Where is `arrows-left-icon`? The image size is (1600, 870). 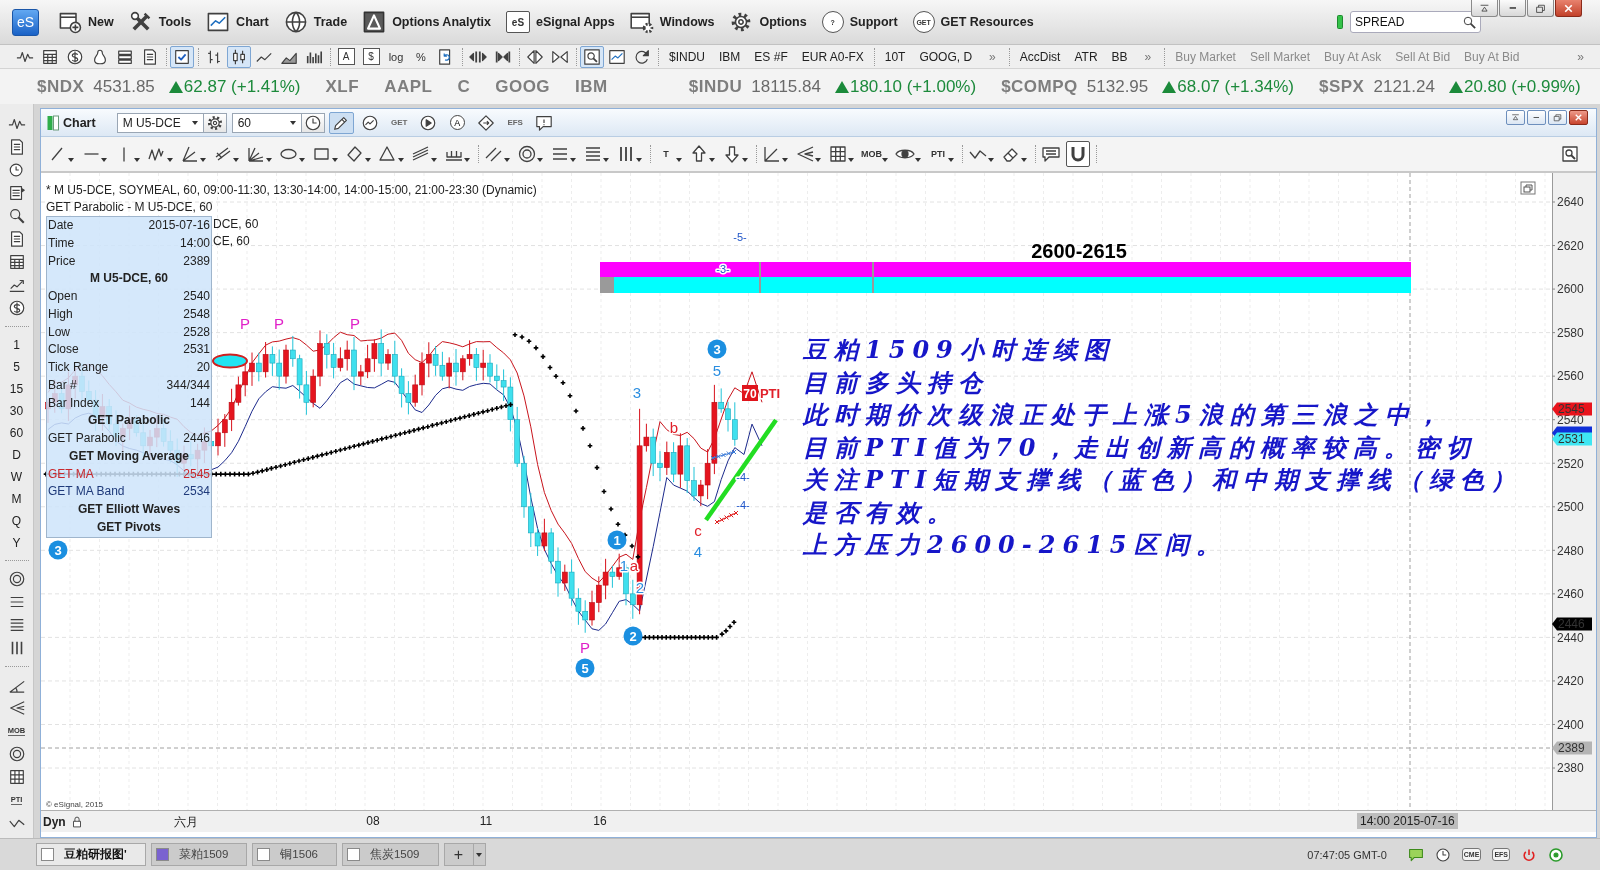 arrows-left-icon is located at coordinates (16, 708).